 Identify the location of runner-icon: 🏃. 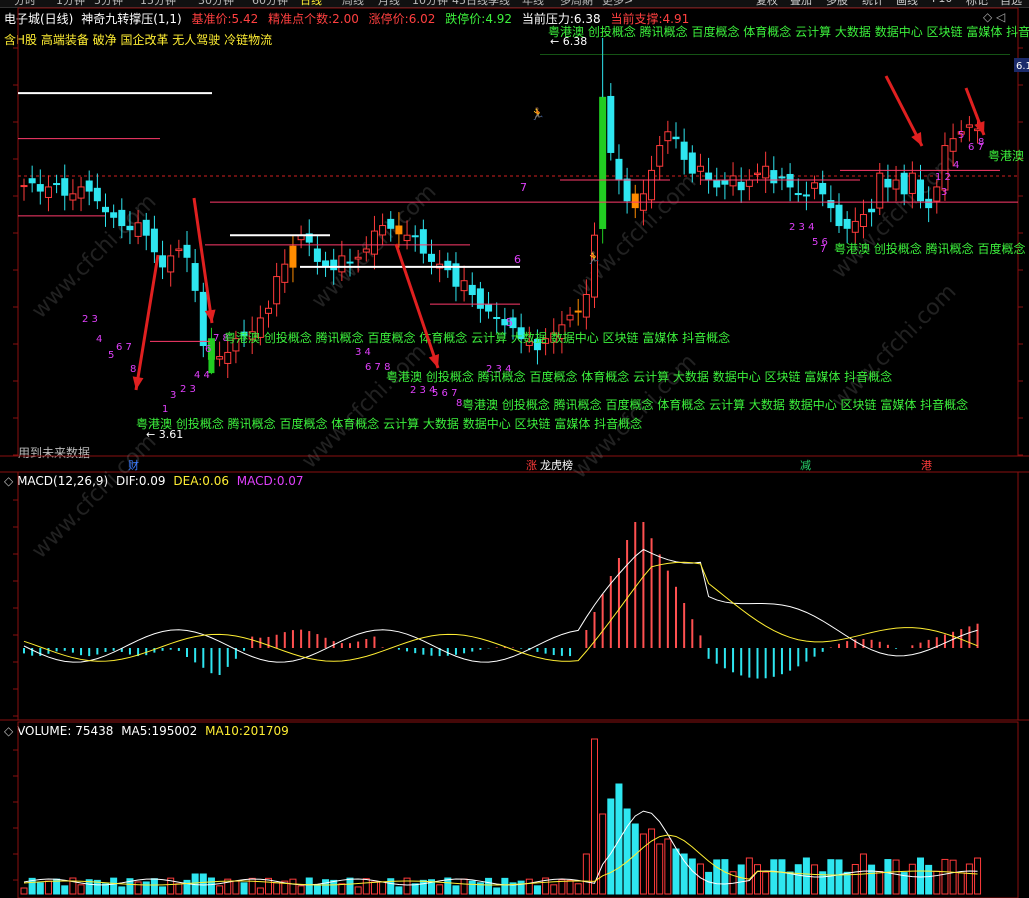
(593, 258).